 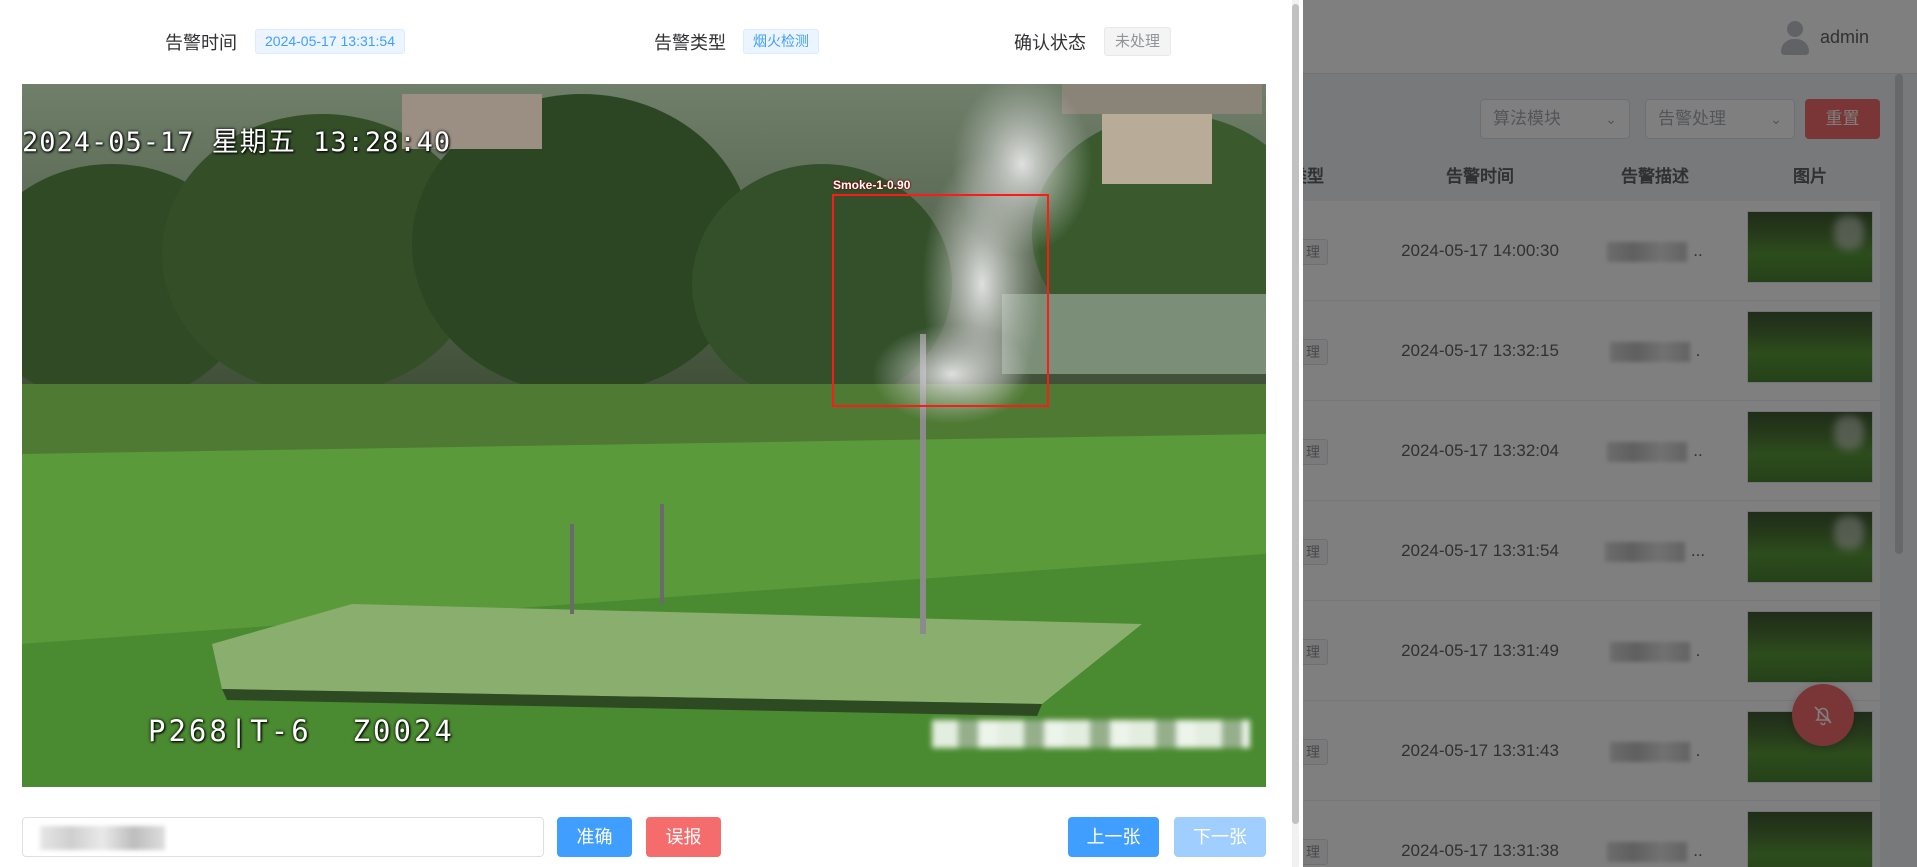 I want to click on dialog-scrollbar, so click(x=1295, y=433).